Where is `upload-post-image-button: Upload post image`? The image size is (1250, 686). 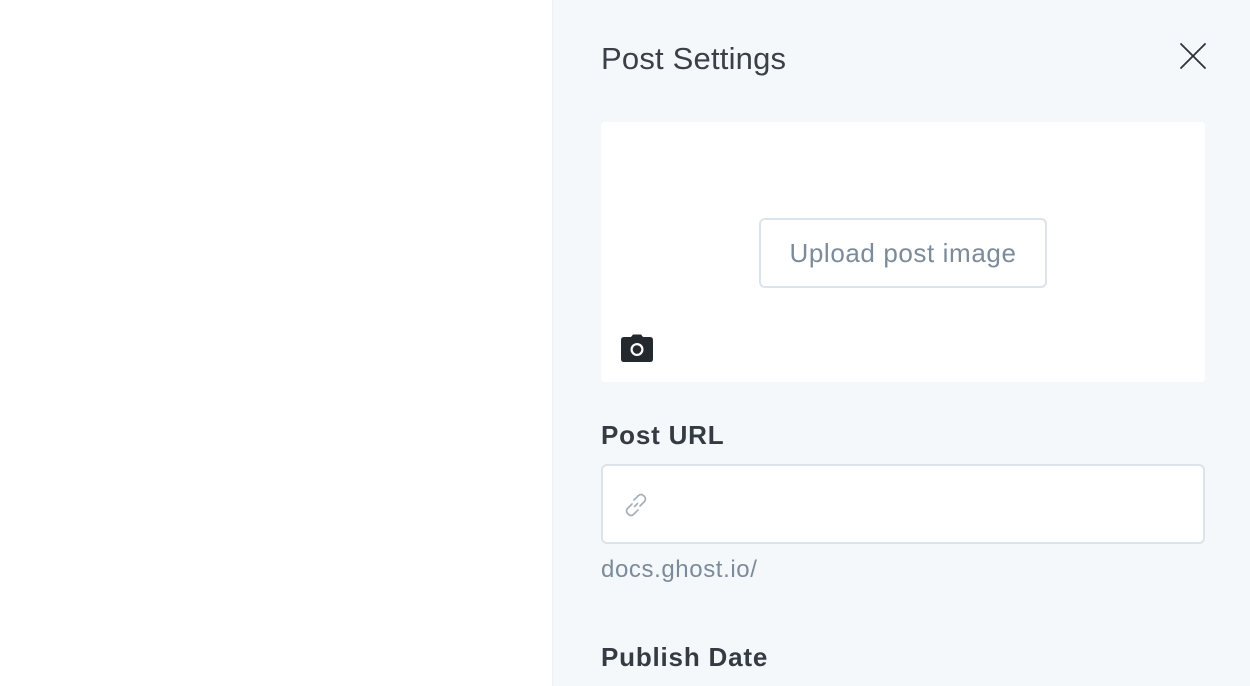
upload-post-image-button: Upload post image is located at coordinates (903, 253).